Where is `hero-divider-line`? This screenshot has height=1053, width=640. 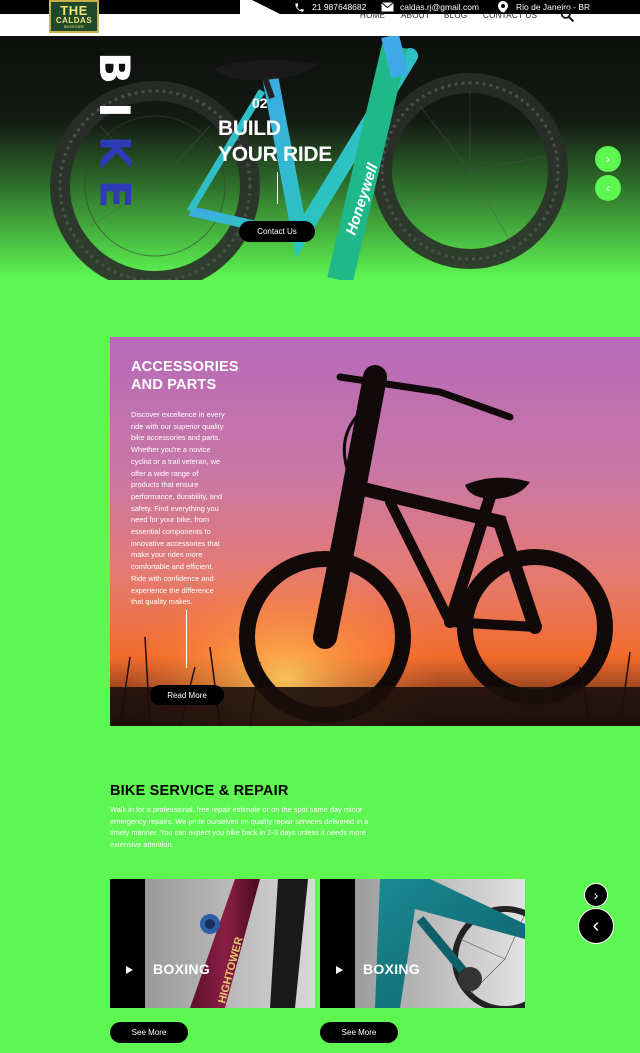
hero-divider-line is located at coordinates (277, 188).